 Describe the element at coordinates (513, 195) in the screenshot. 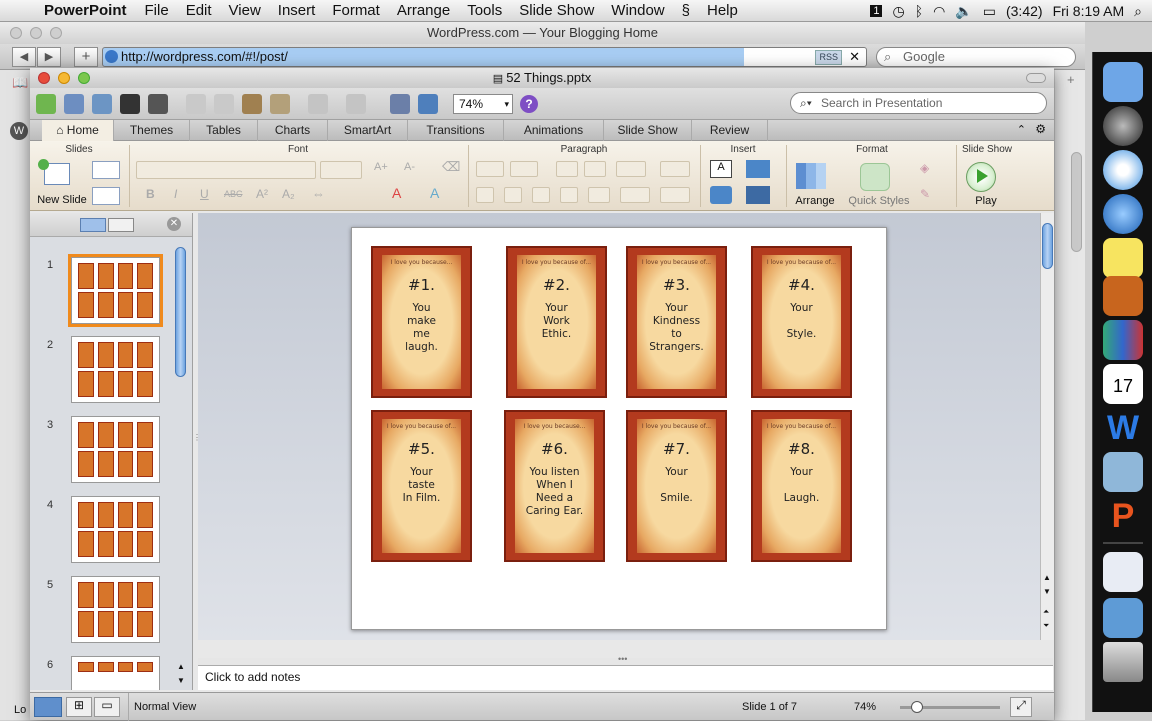

I see `align-center-icon` at that location.